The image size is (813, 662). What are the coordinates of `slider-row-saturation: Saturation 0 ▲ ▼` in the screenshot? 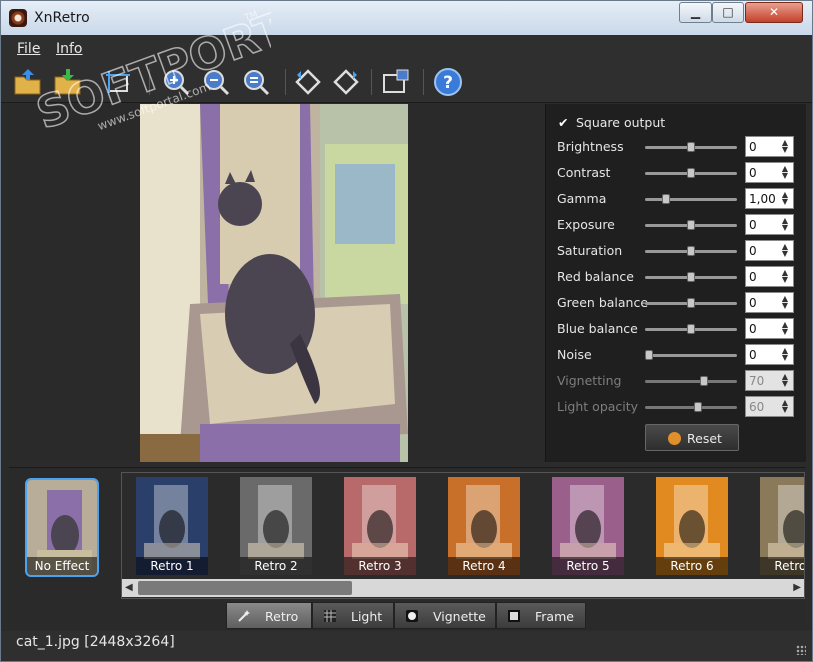 It's located at (676, 251).